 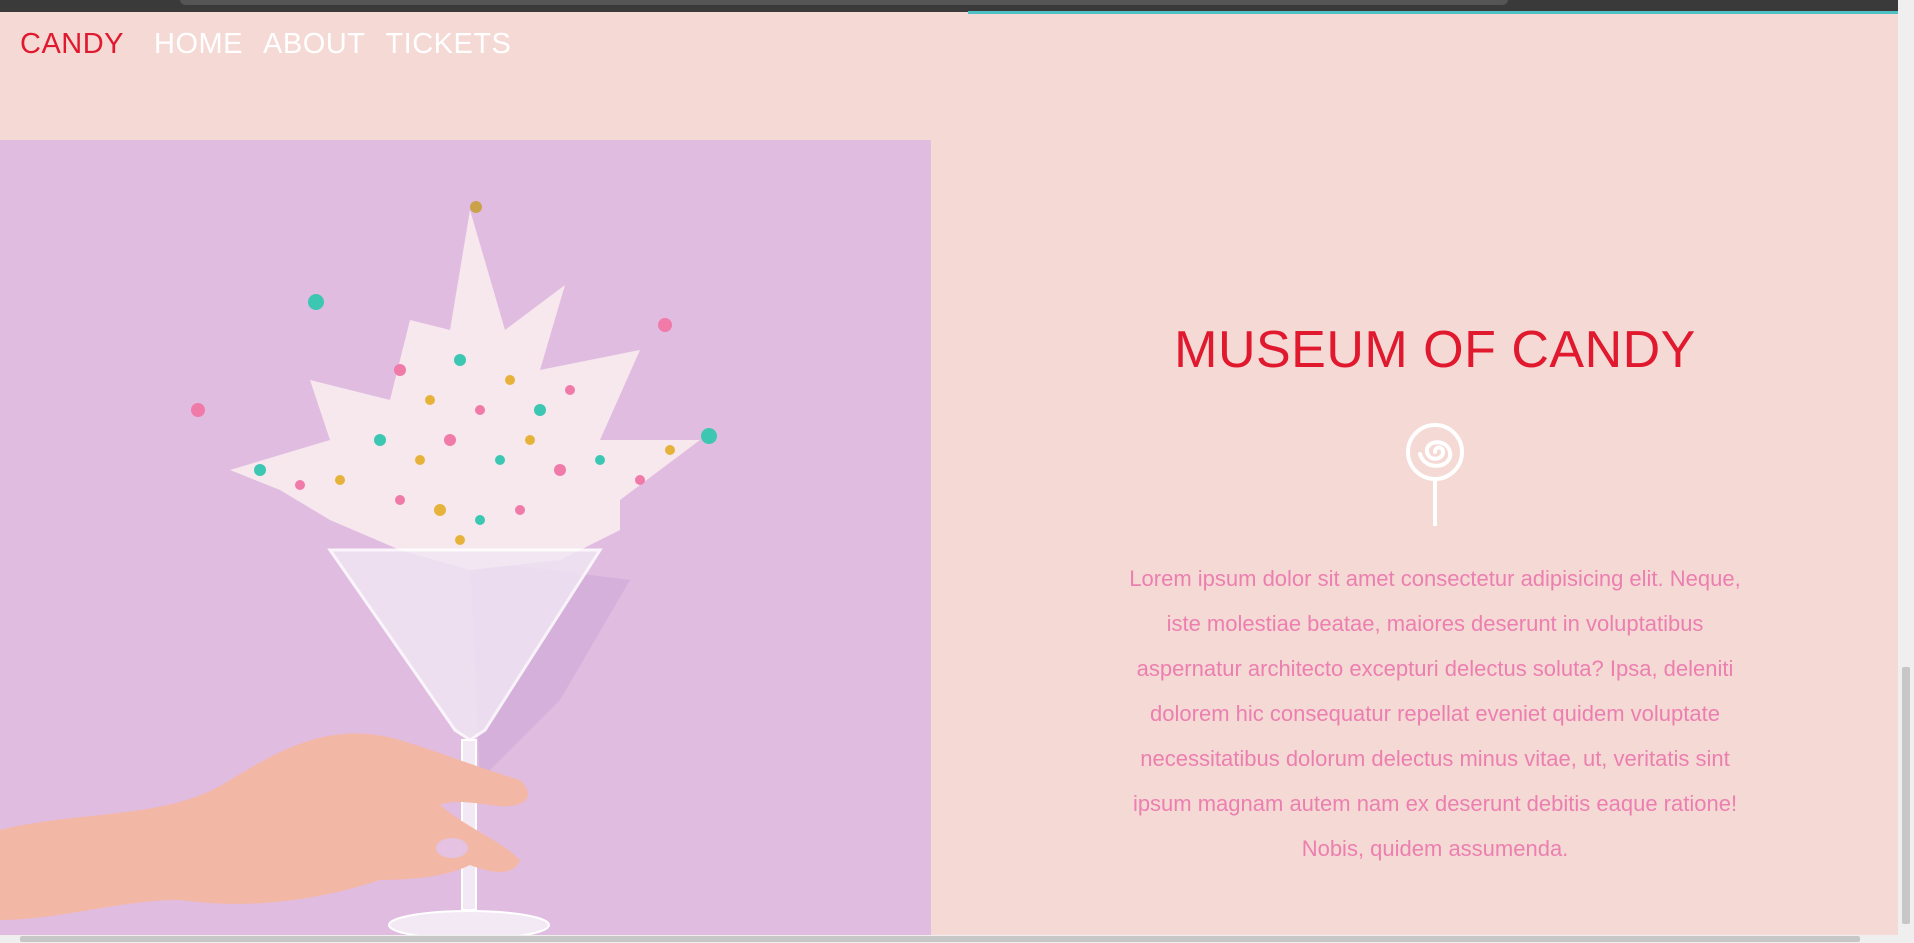 I want to click on page-title: MUSEUM OF CANDY, so click(x=1435, y=350).